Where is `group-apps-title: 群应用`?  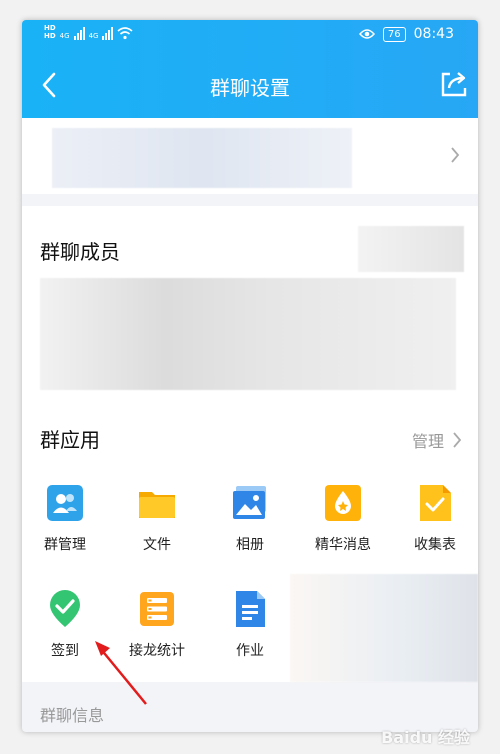 group-apps-title: 群应用 is located at coordinates (70, 440).